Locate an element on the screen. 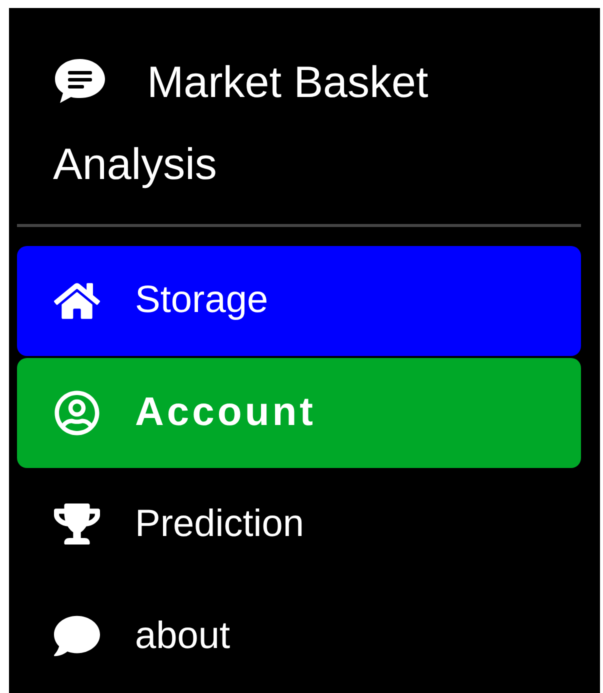  app-title: Market Basket Analysis is located at coordinates (241, 123).